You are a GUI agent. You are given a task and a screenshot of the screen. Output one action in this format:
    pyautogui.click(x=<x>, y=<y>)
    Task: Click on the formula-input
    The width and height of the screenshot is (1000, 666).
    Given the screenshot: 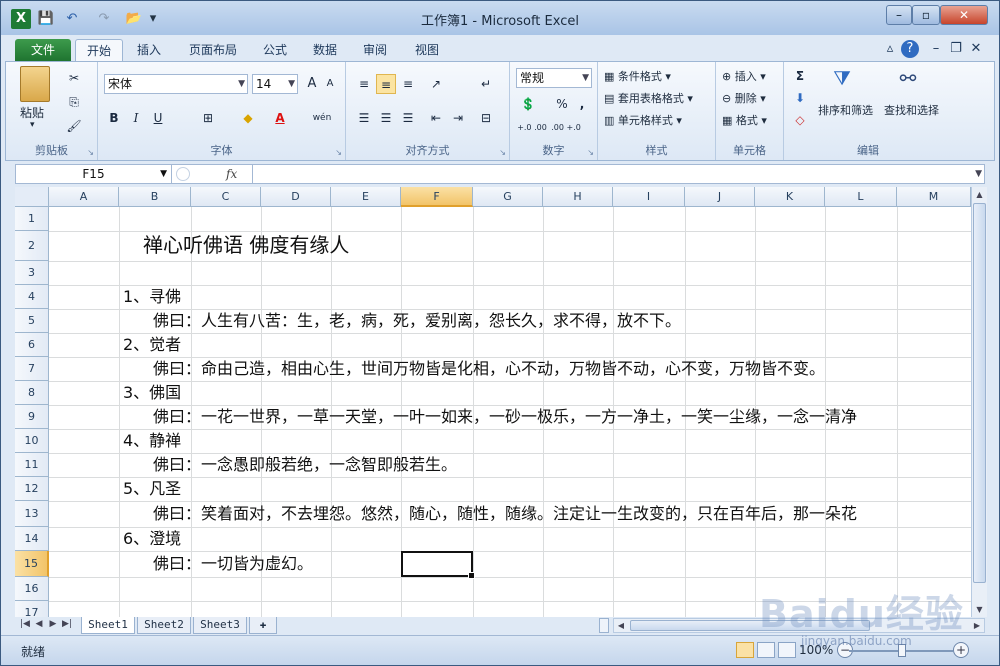 What is the action you would take?
    pyautogui.click(x=606, y=174)
    